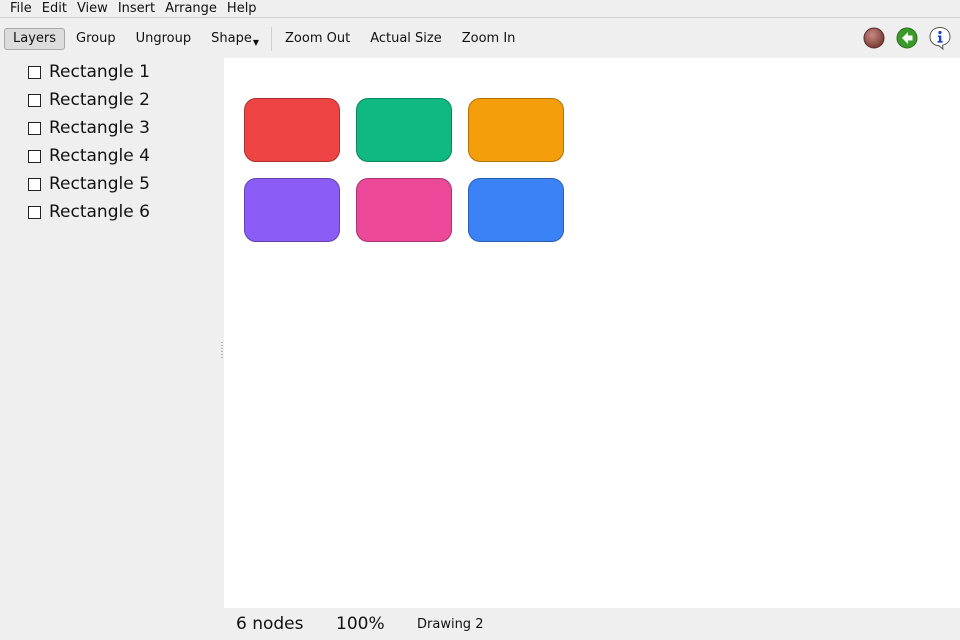  I want to click on layer-label: Rectangle 4, so click(99, 156).